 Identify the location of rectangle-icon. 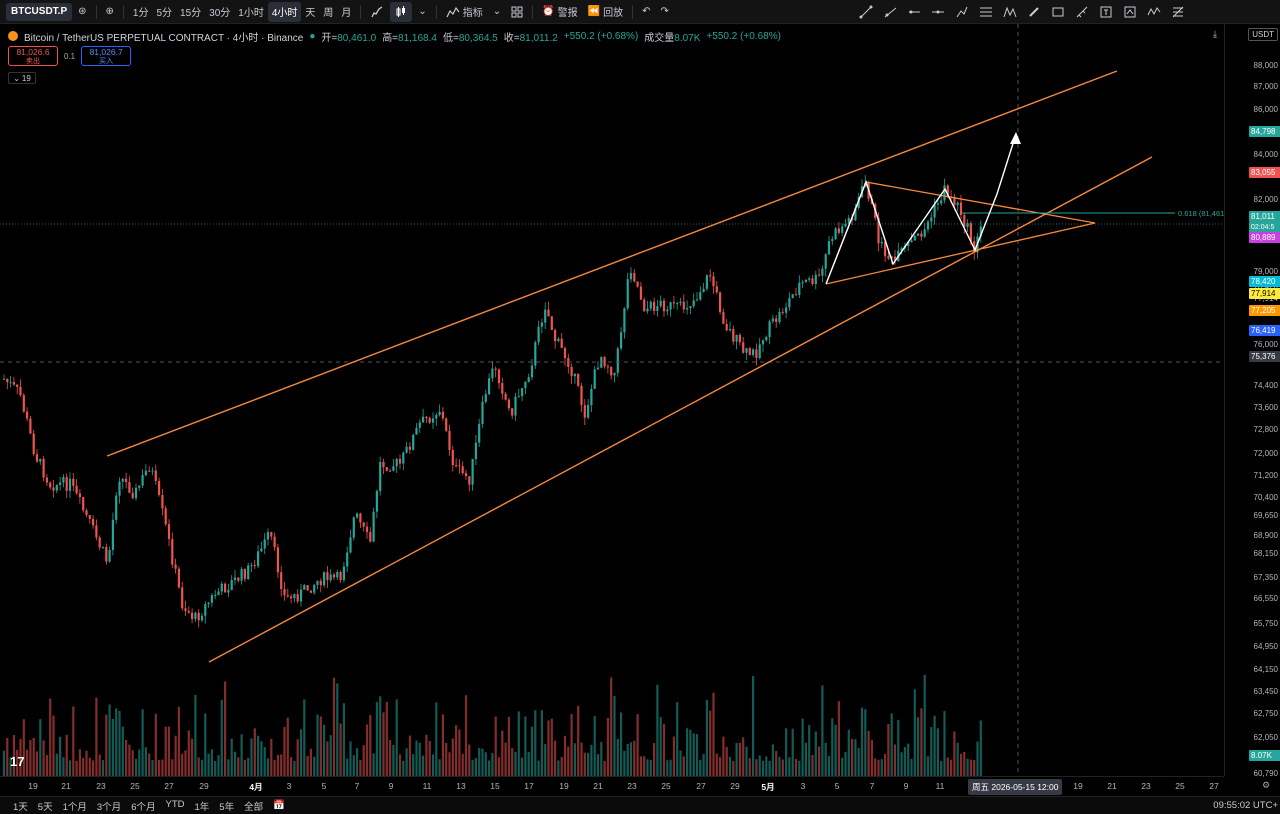
(1058, 12).